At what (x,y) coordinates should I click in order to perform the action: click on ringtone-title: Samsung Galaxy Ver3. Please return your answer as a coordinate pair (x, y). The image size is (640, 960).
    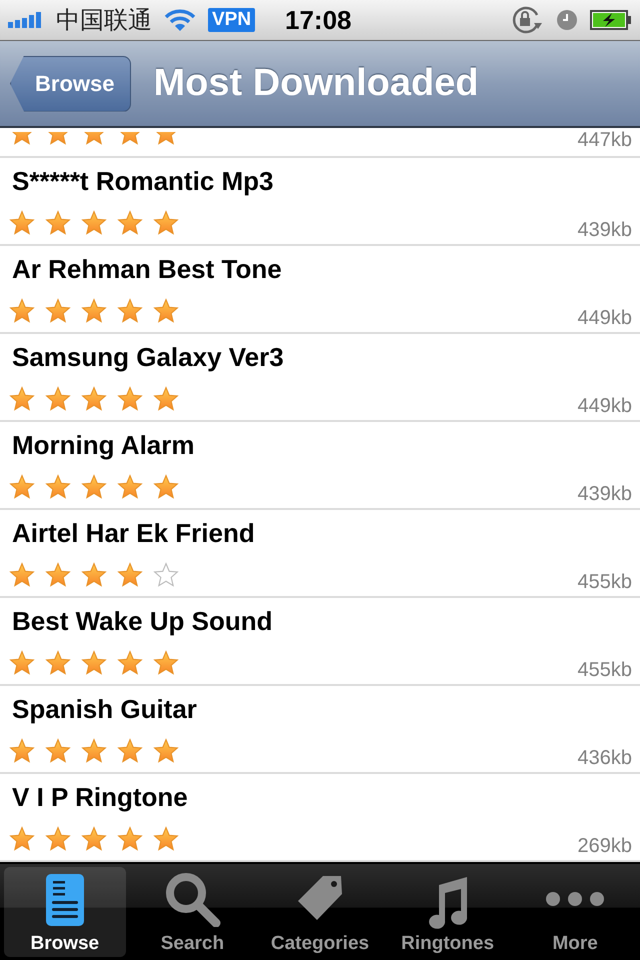
    Looking at the image, I should click on (148, 357).